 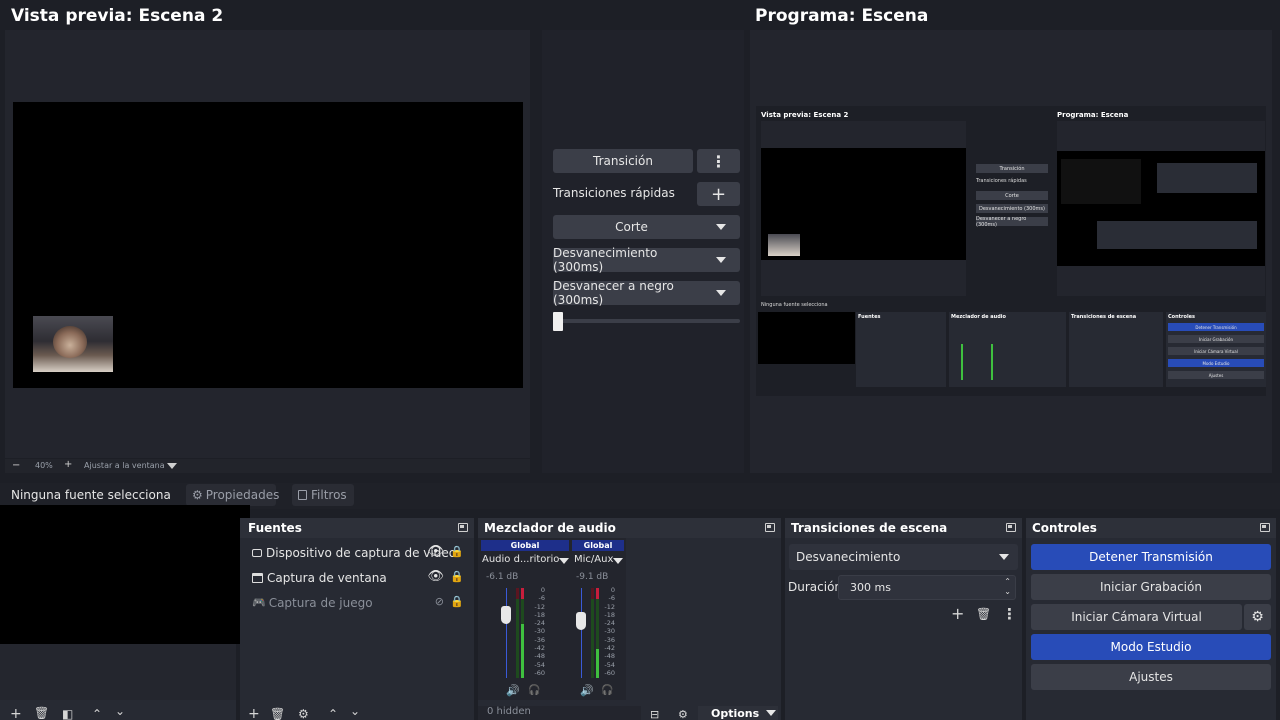 I want to click on source-item: Captura de ventana 👁 🔒, so click(x=357, y=577).